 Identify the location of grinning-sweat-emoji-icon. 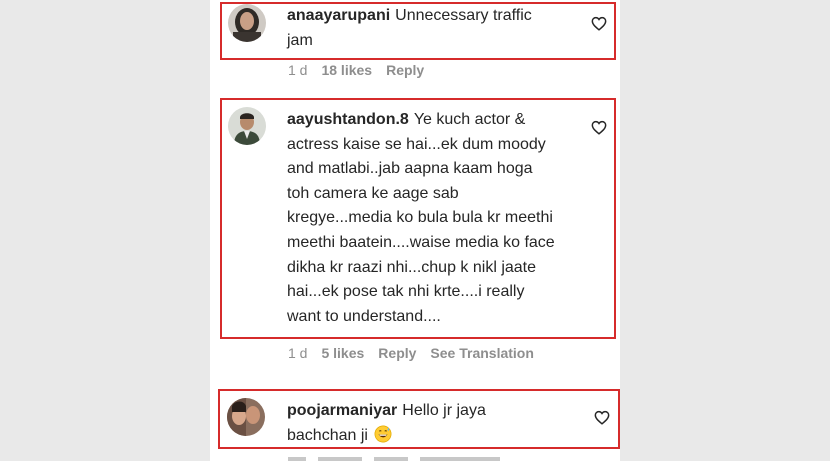
(383, 434).